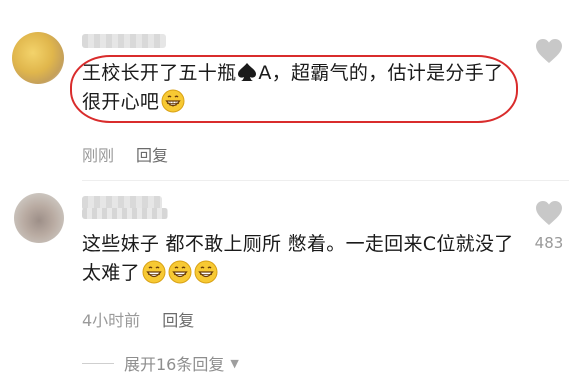 Image resolution: width=569 pixels, height=378 pixels. I want to click on comment-meta: 刚刚 回复, so click(125, 154).